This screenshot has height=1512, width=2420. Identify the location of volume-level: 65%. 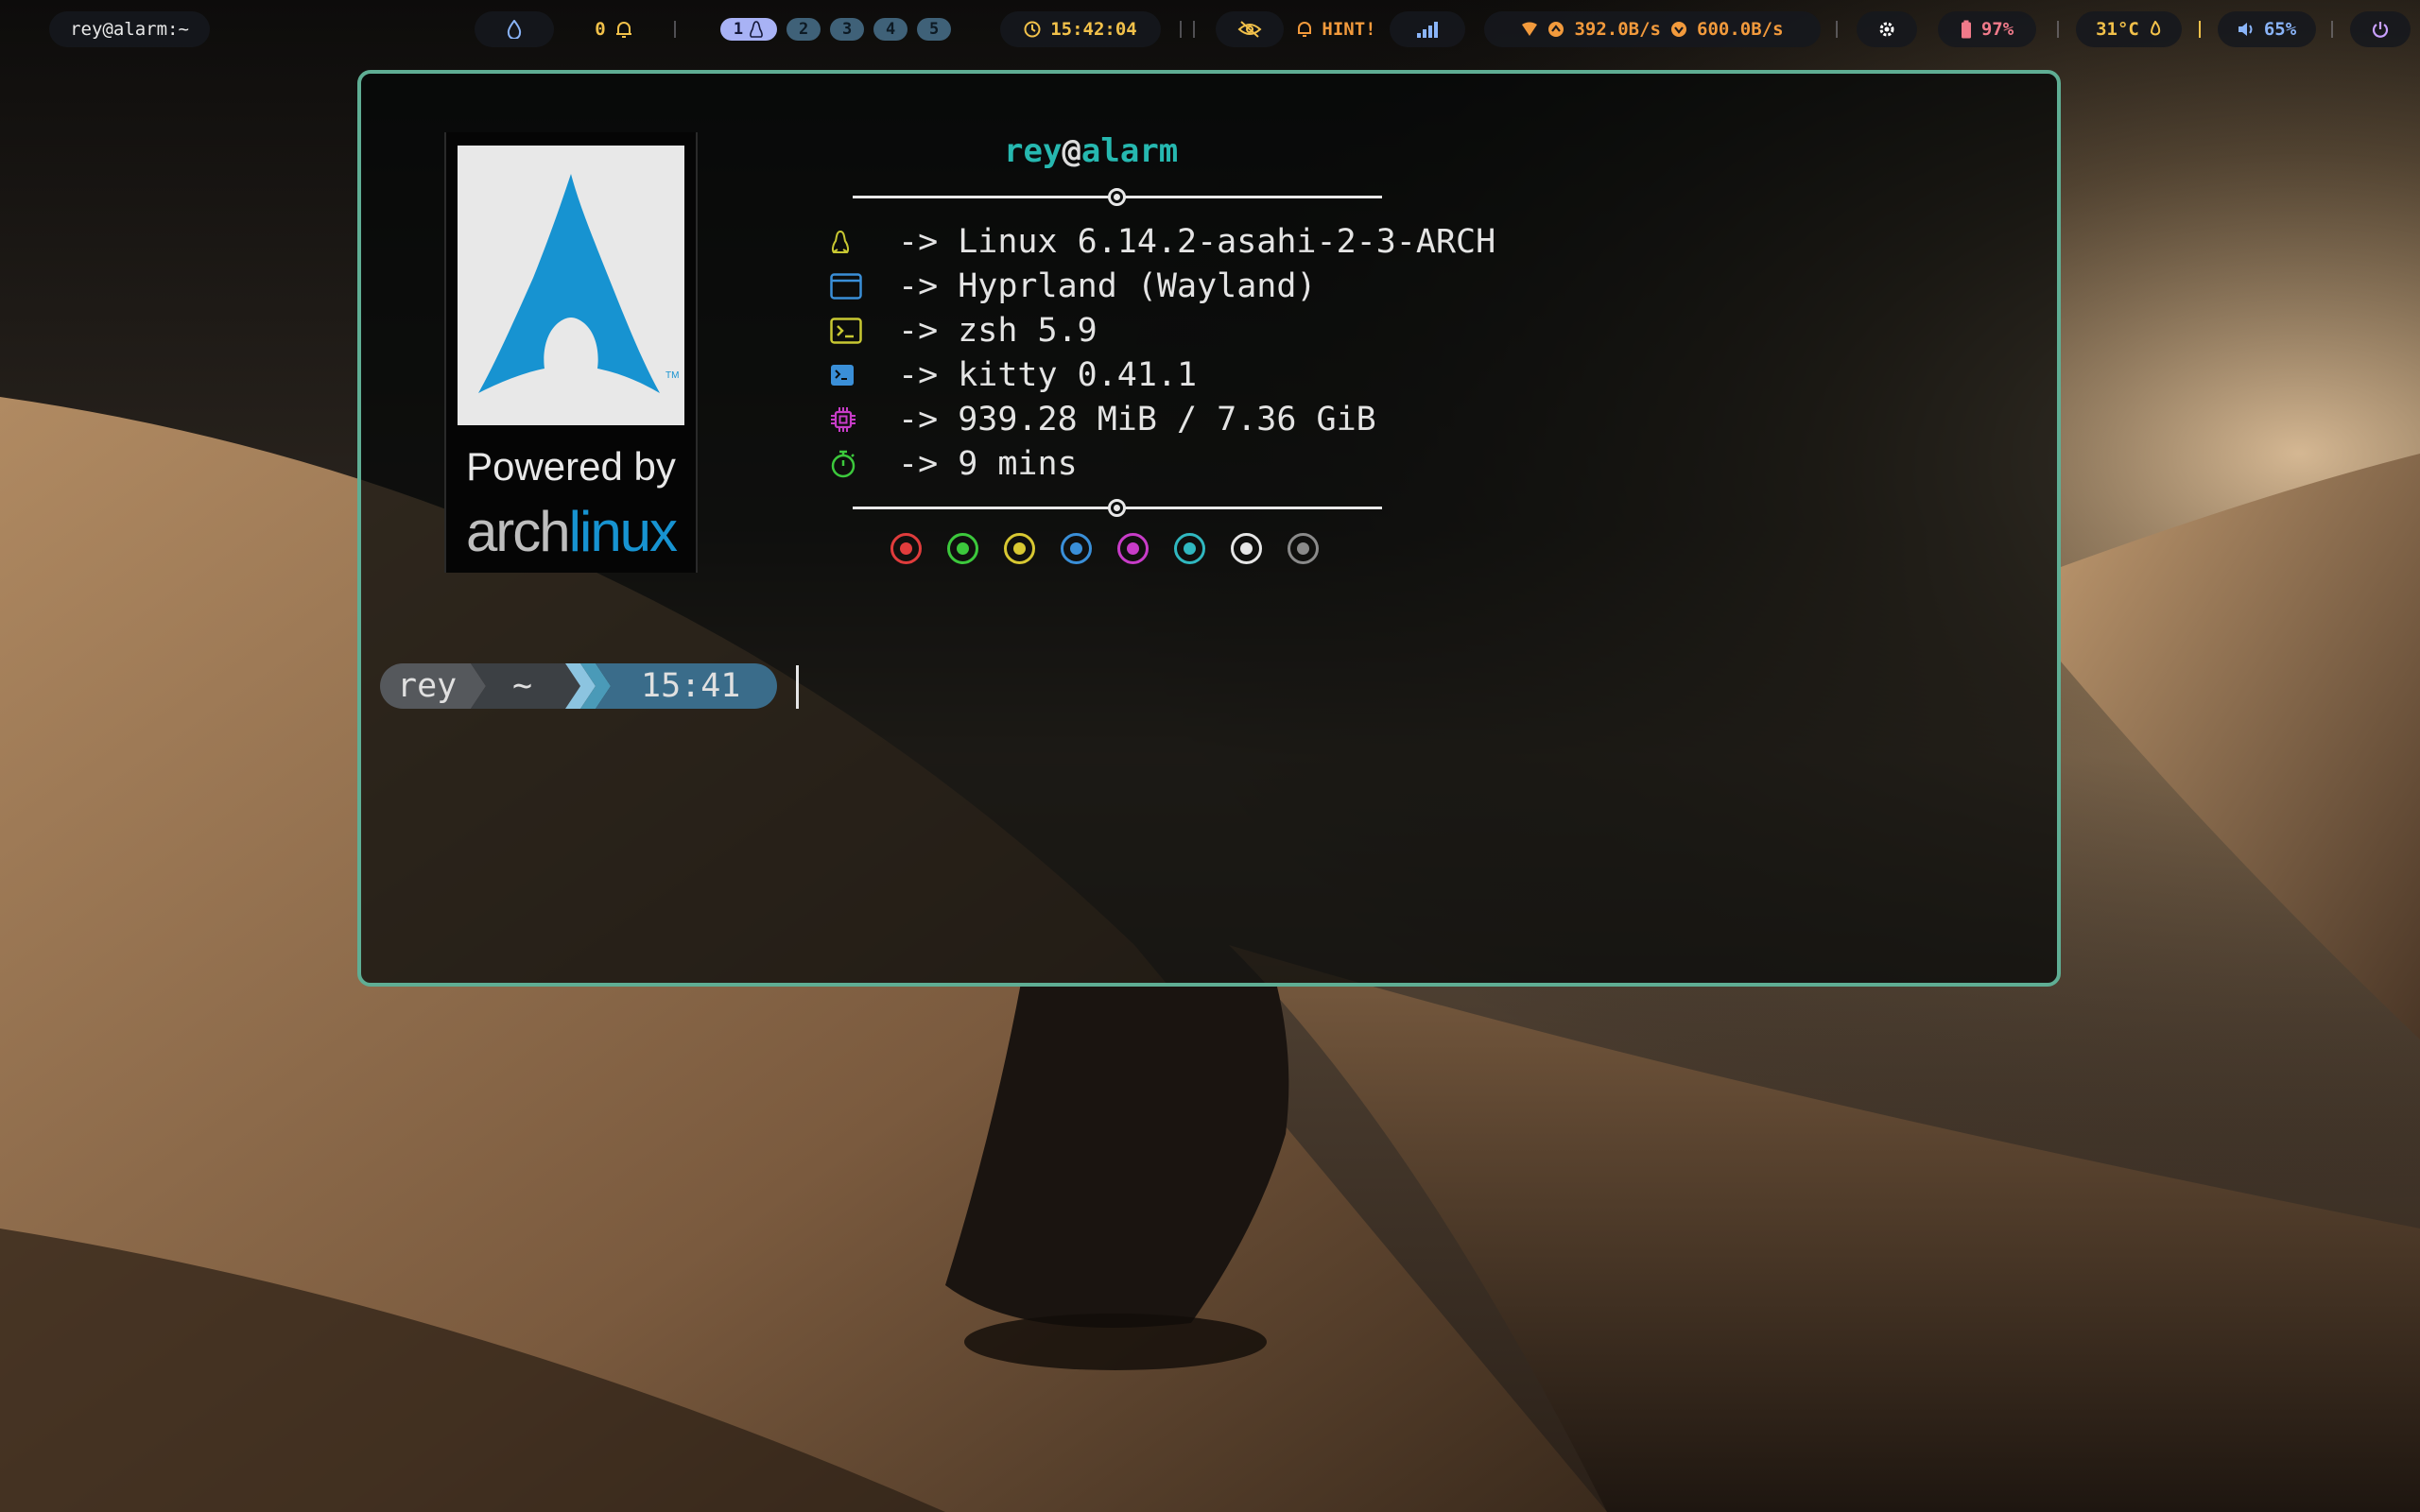
(2280, 29).